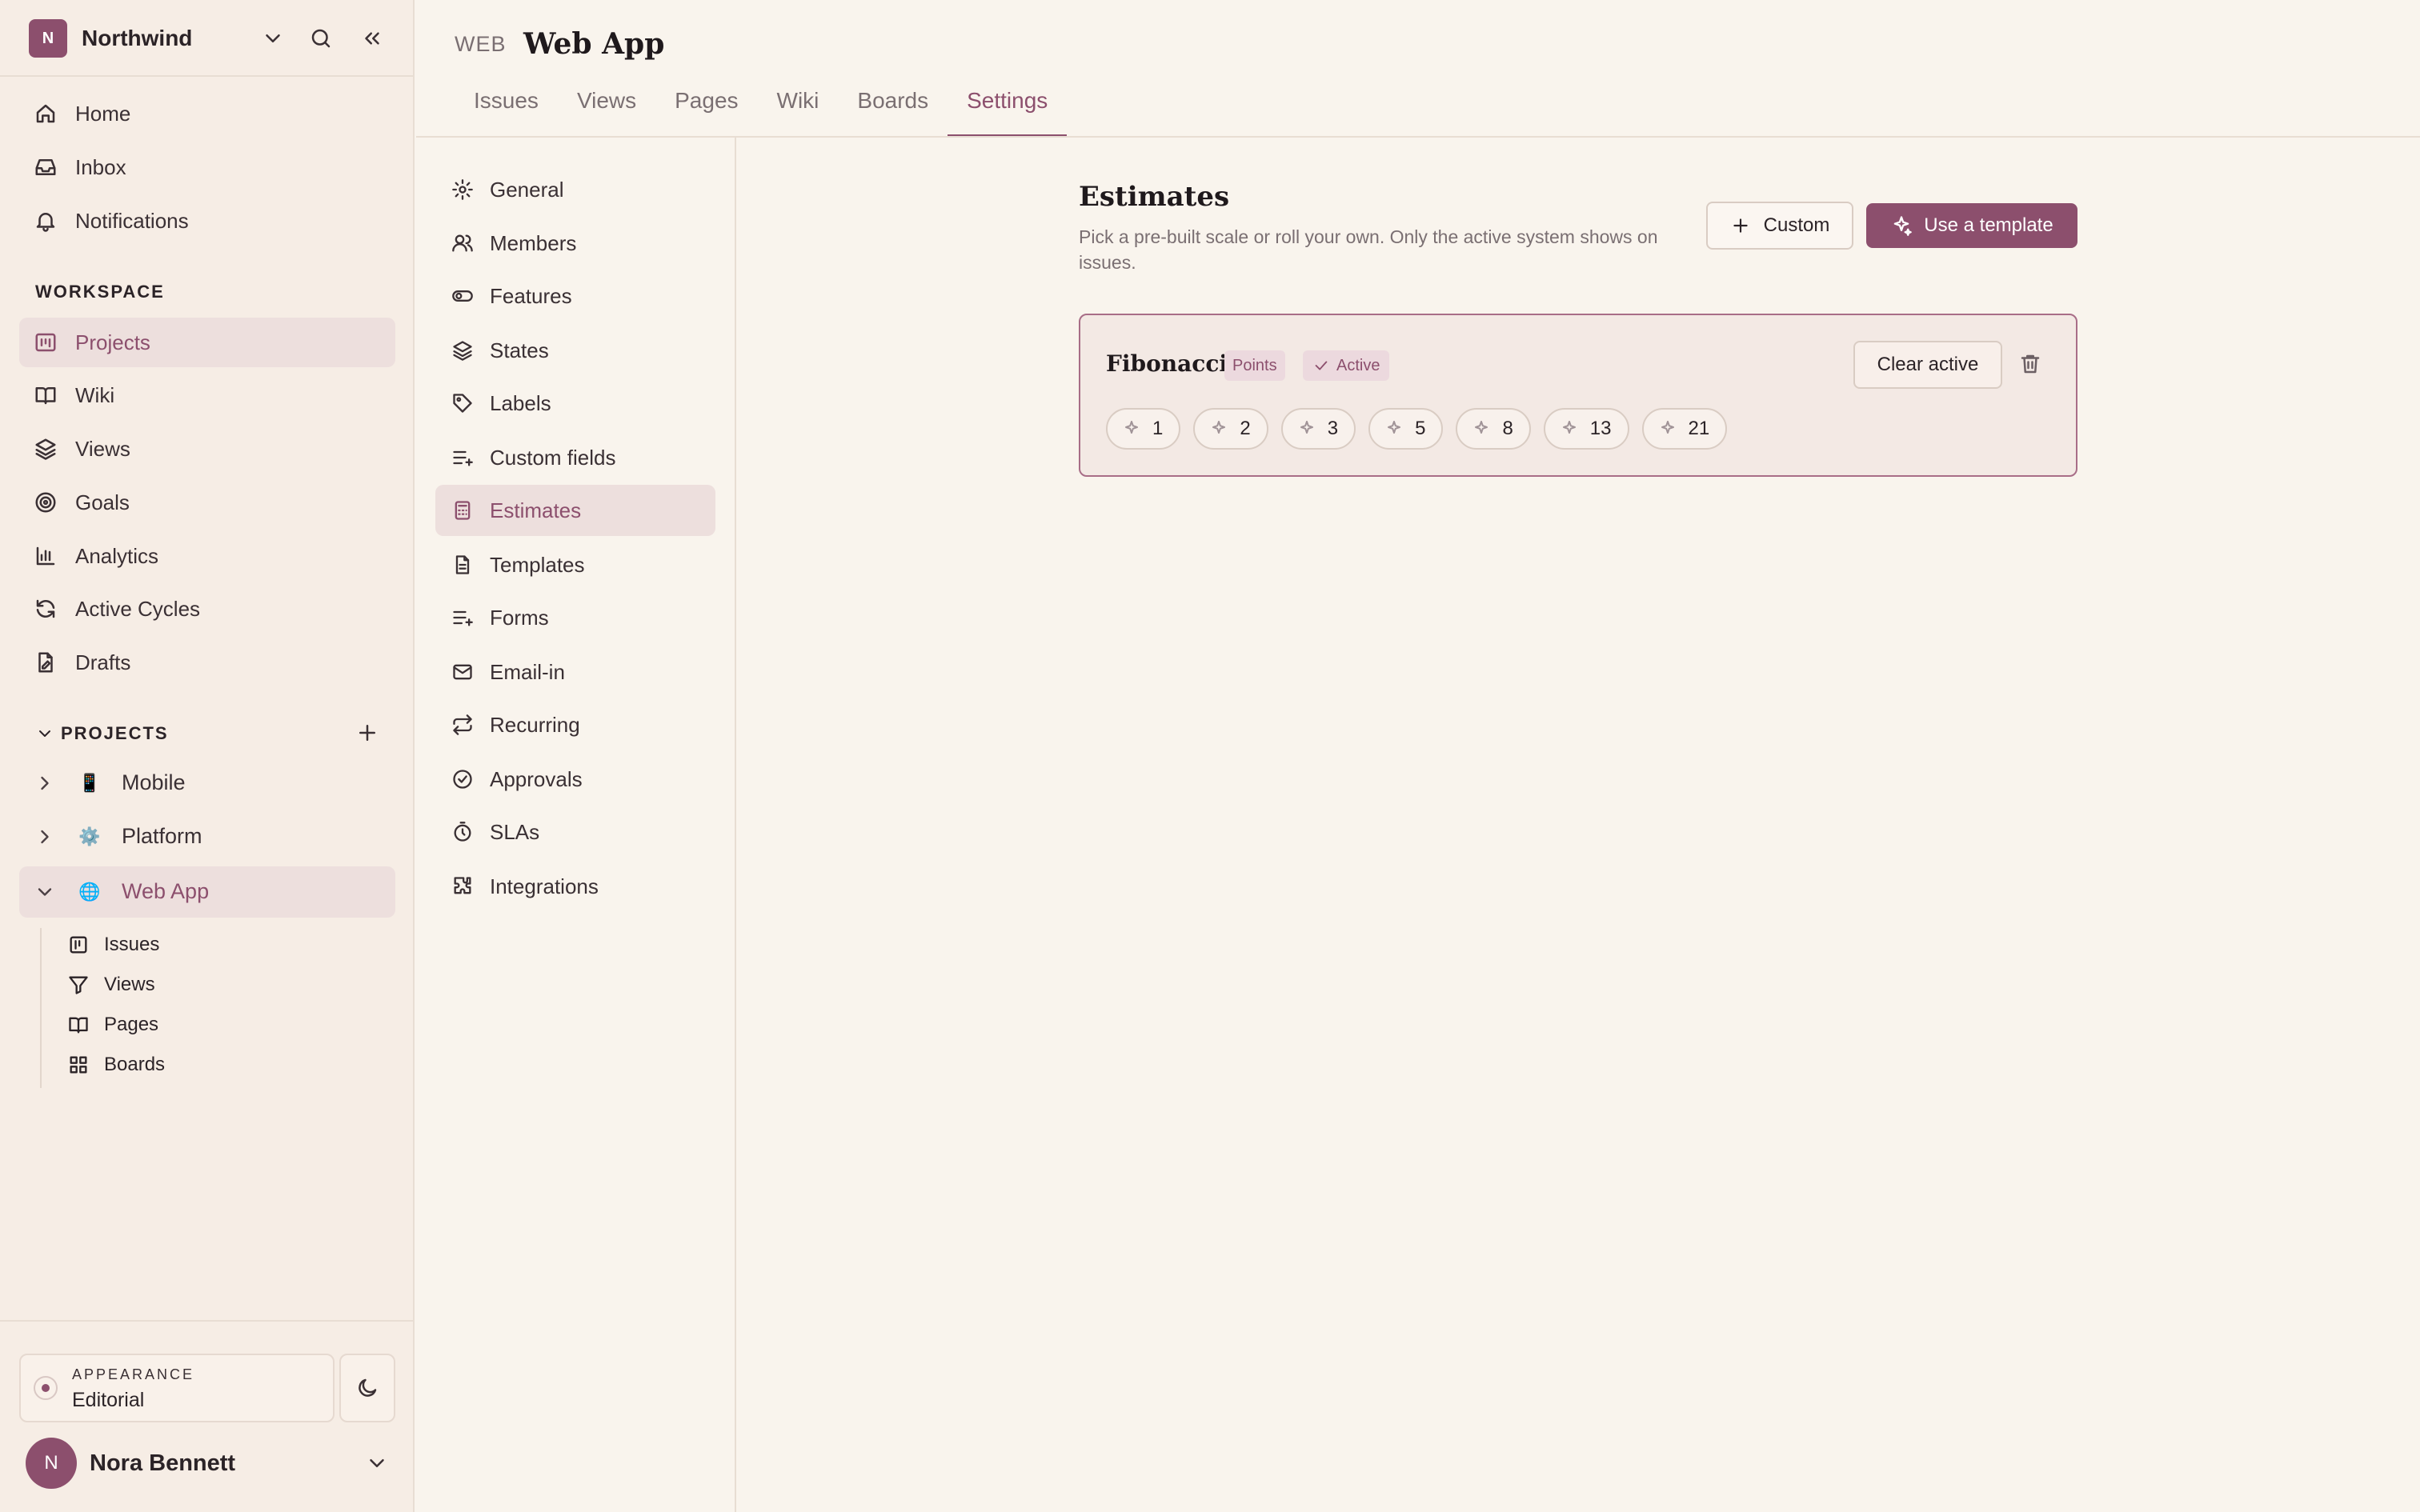  What do you see at coordinates (45, 113) in the screenshot?
I see `home-icon` at bounding box center [45, 113].